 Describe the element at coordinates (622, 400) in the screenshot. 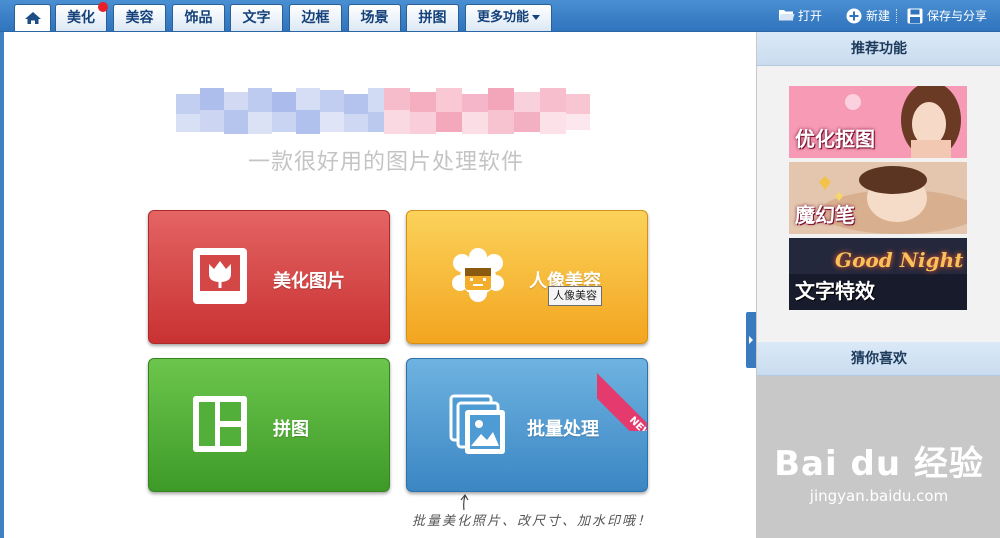

I see `new-badge-label: NEW` at that location.